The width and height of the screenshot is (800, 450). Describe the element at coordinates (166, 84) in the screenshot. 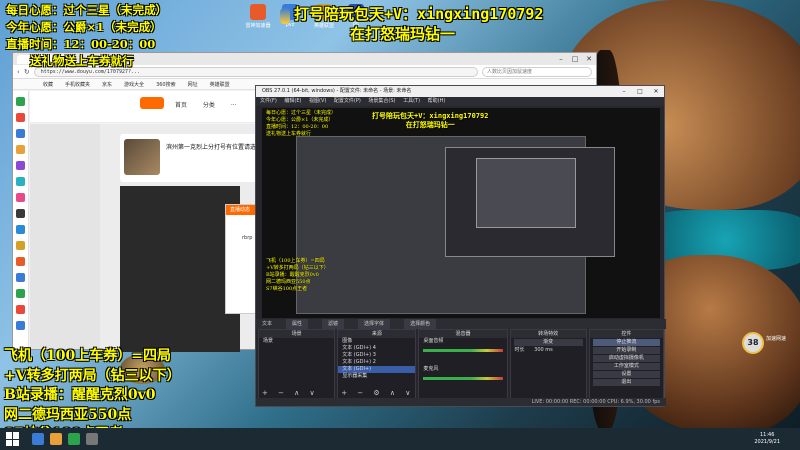

I see `bookmark-item: 360搜索` at that location.